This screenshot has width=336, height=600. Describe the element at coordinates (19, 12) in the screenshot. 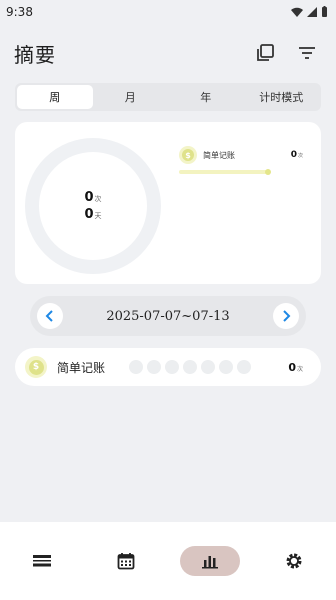

I see `status-time: 9:38` at that location.